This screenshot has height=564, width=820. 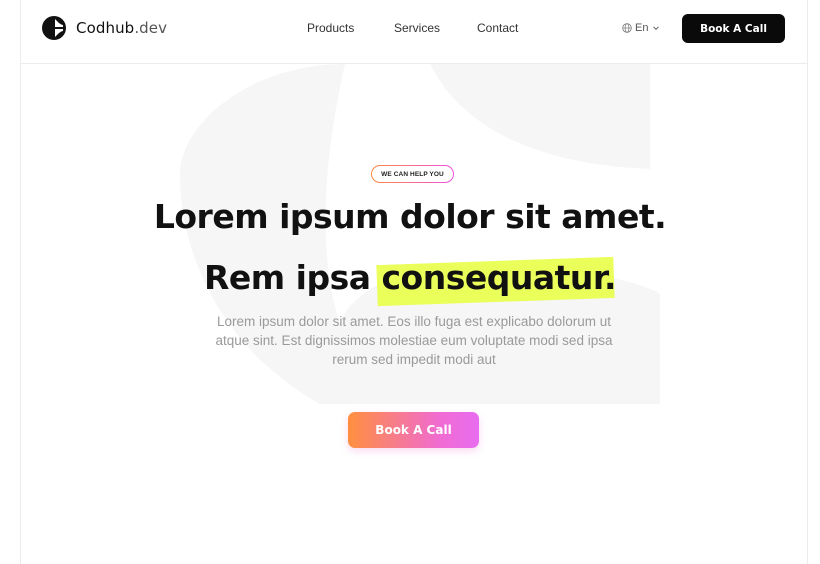 I want to click on nav-item-services: Services, so click(x=417, y=28).